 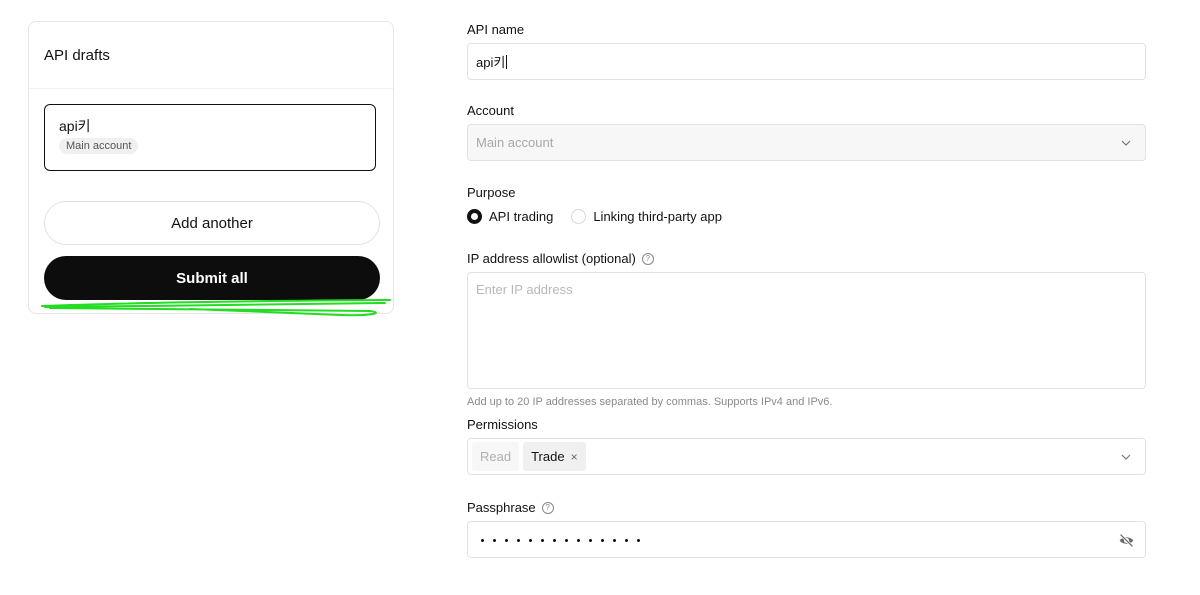 I want to click on ip-allowlist-placeholder: Enter IP address, so click(x=524, y=289).